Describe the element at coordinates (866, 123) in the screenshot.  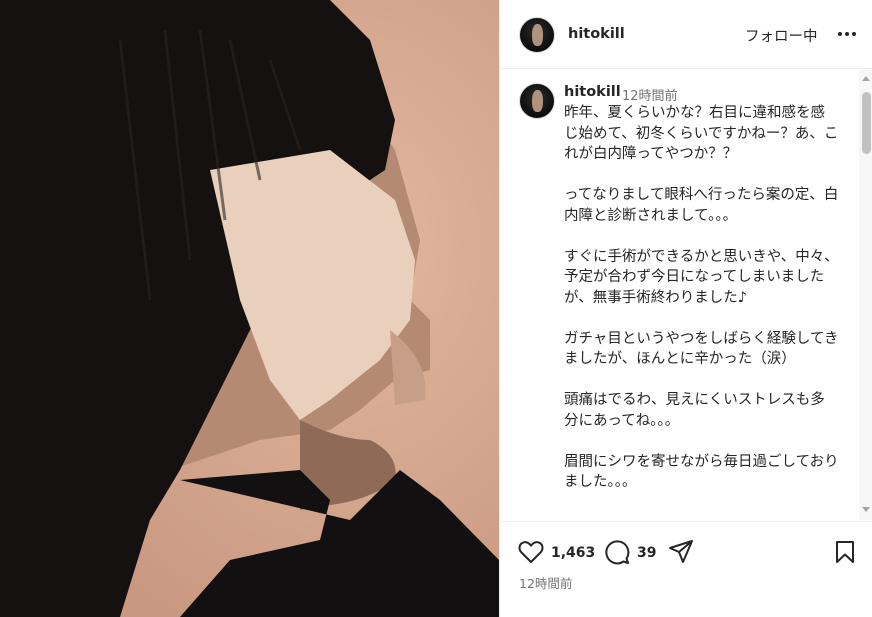
I see `scrollbar-thumb` at that location.